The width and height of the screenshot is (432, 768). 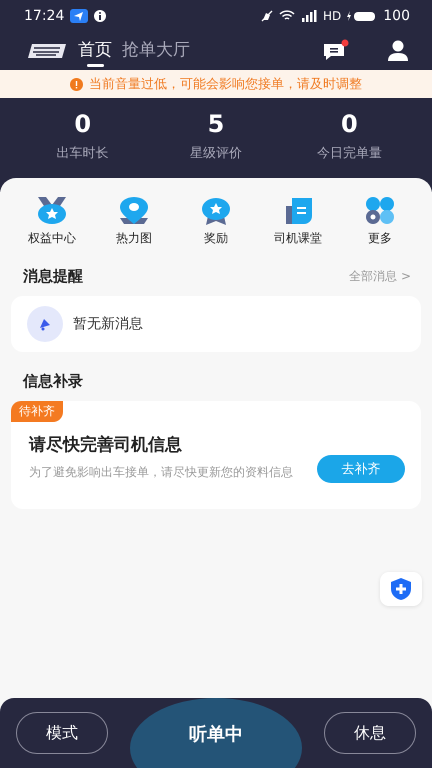 What do you see at coordinates (156, 51) in the screenshot?
I see `nav-tab: 抢单大厅` at bounding box center [156, 51].